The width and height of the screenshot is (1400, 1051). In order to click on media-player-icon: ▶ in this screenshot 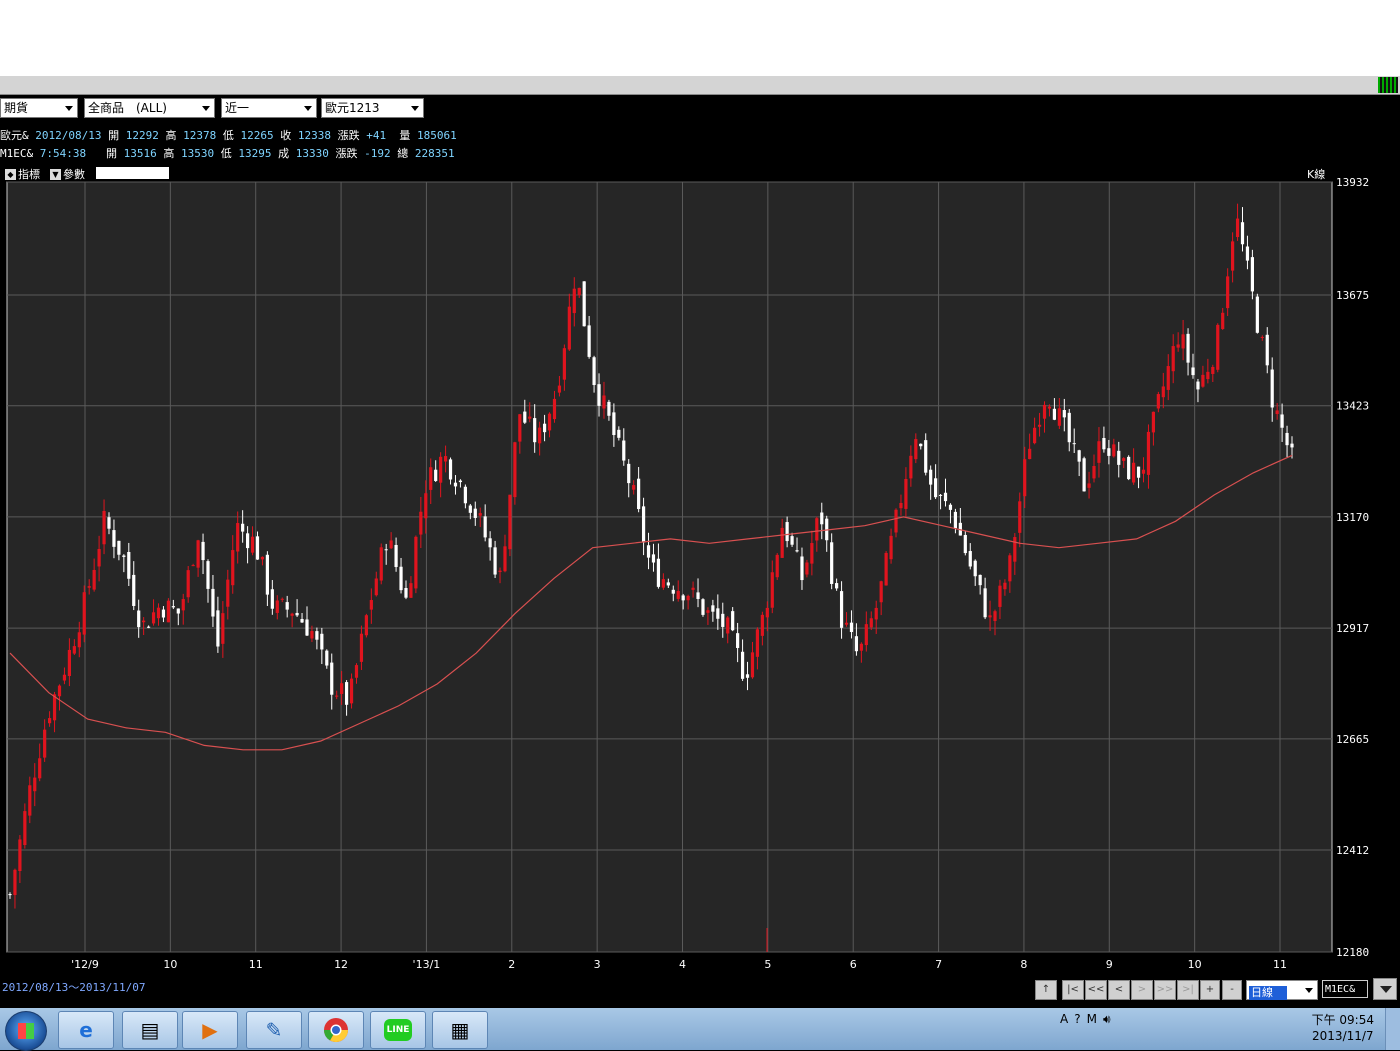, I will do `click(210, 1030)`.